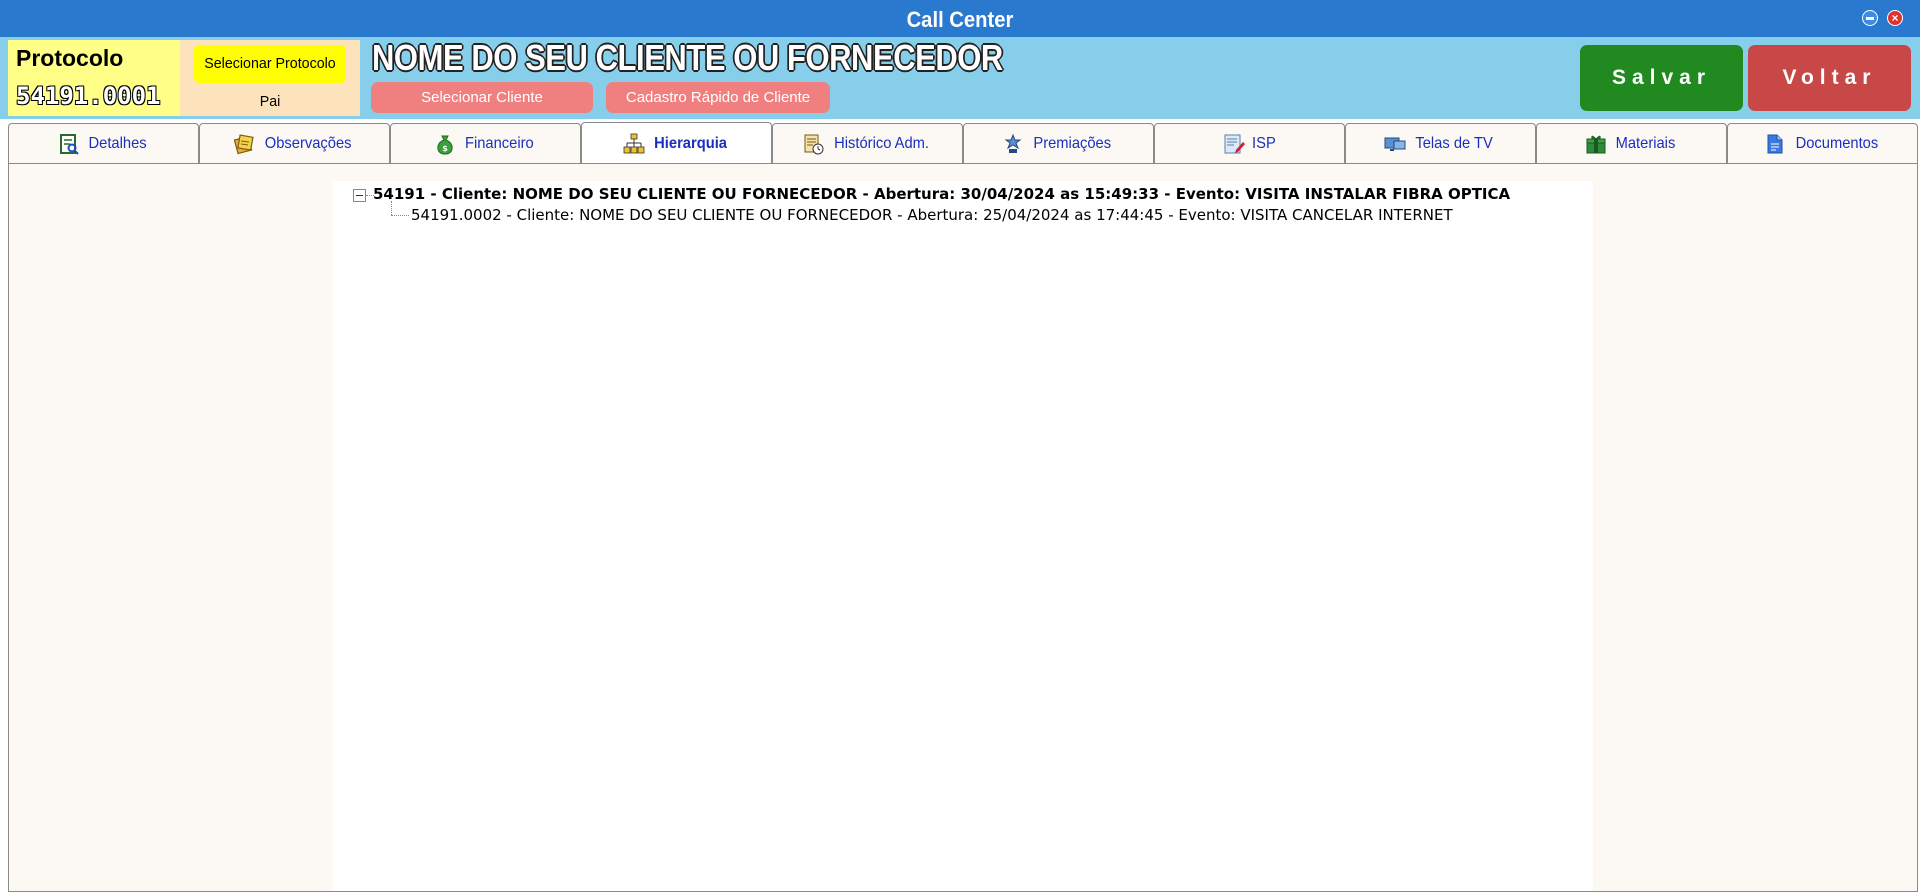 This screenshot has height=894, width=1920. I want to click on window-title: Call Center, so click(960, 19).